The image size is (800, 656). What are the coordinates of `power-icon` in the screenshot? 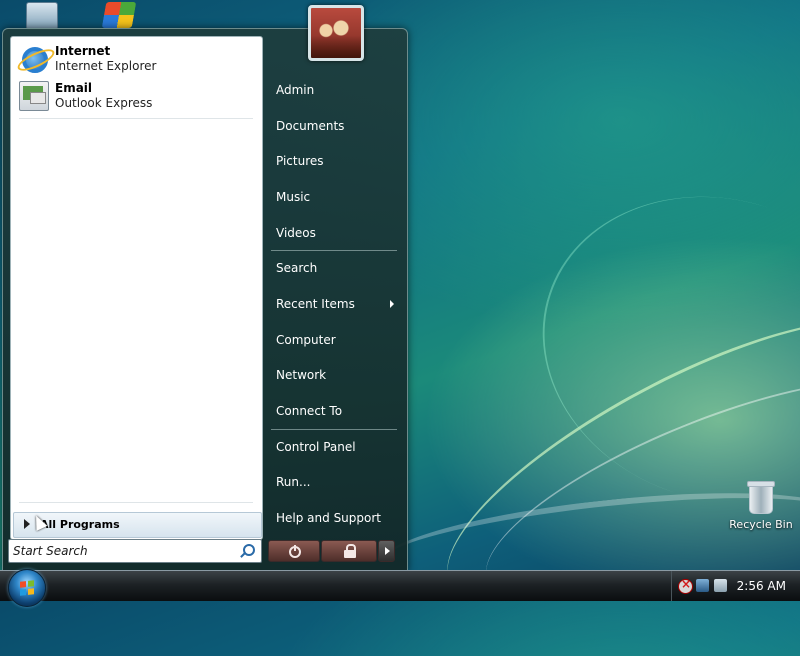 It's located at (295, 551).